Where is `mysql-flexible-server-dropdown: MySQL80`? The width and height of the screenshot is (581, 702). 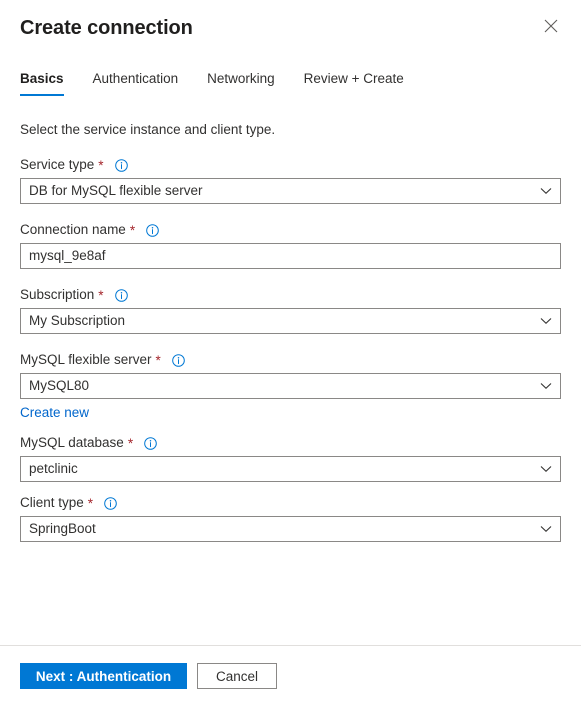 mysql-flexible-server-dropdown: MySQL80 is located at coordinates (290, 386).